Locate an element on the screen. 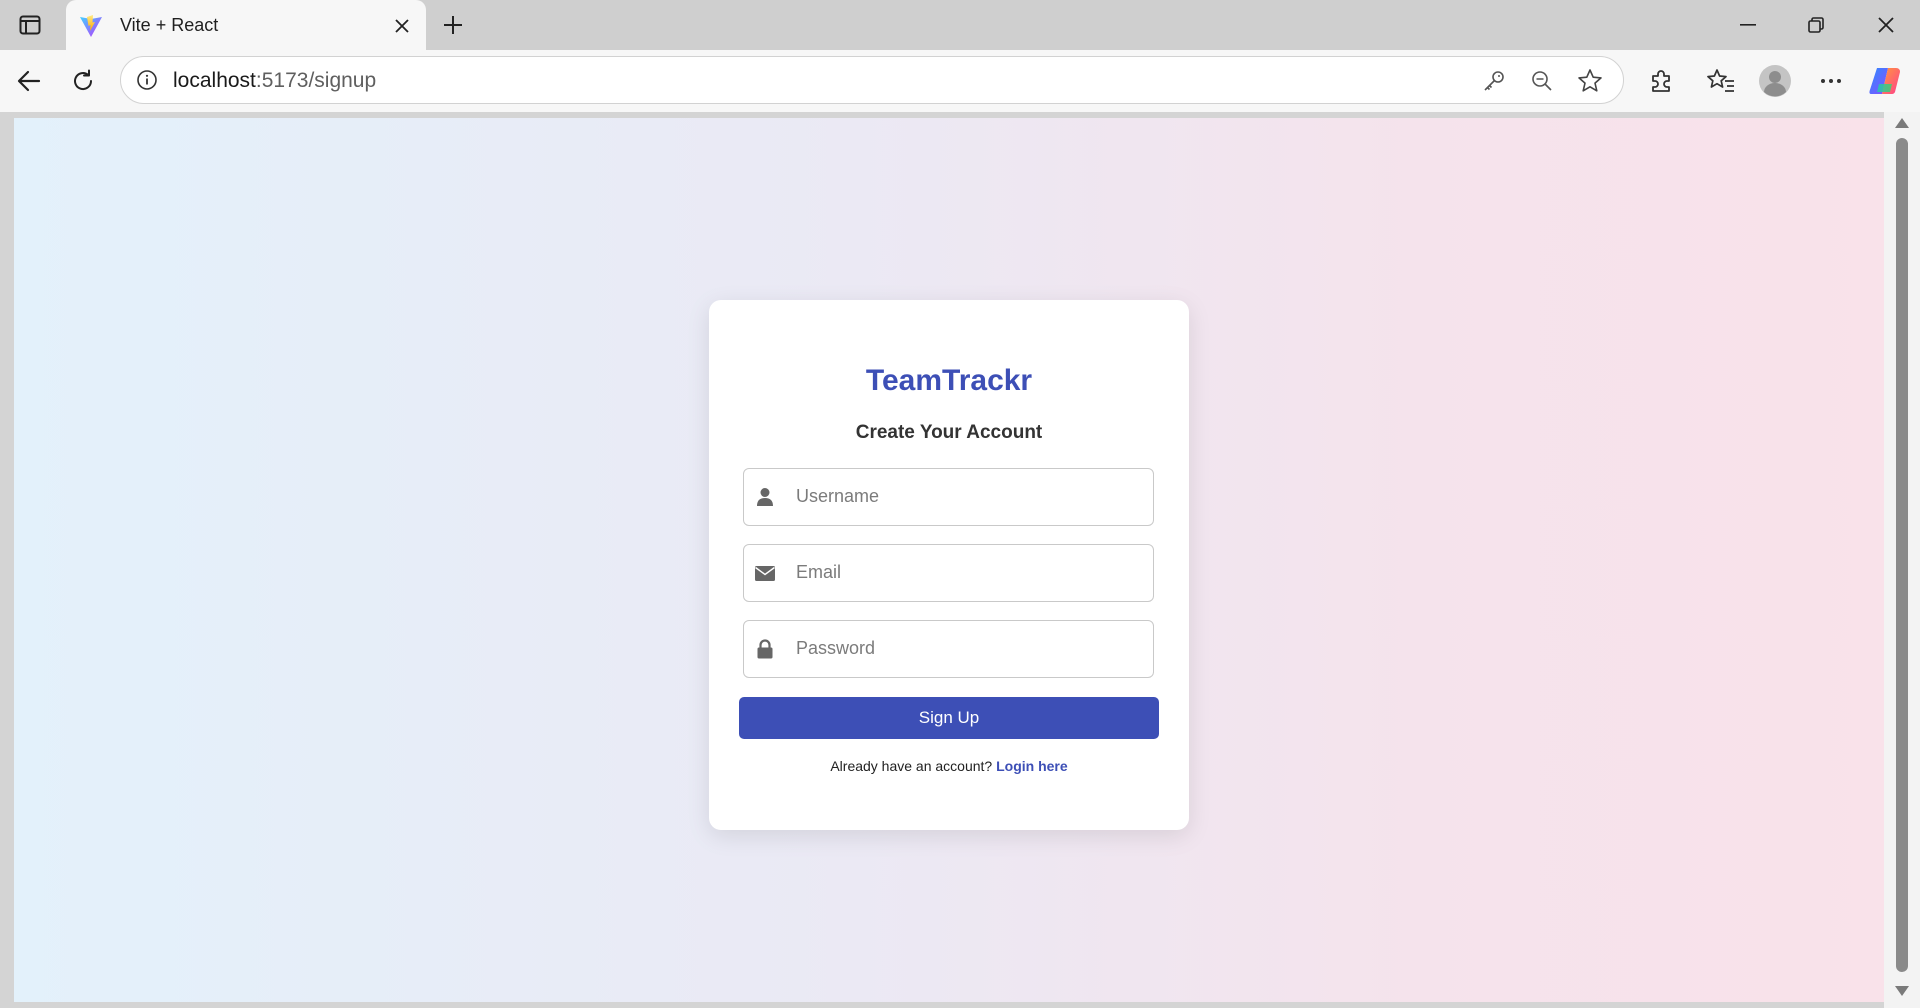 The width and height of the screenshot is (1920, 1008). vertical-scrollbar is located at coordinates (1902, 560).